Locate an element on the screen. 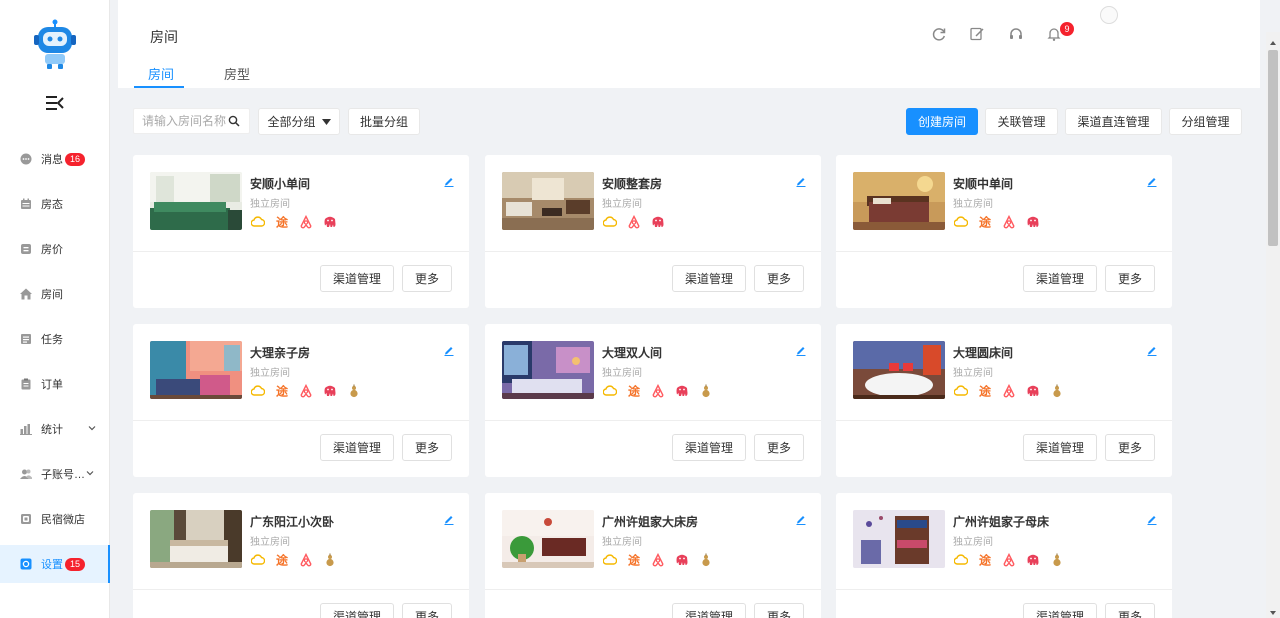 The height and width of the screenshot is (618, 1280). sidebar-item-room-price: 房价 is located at coordinates (55, 249).